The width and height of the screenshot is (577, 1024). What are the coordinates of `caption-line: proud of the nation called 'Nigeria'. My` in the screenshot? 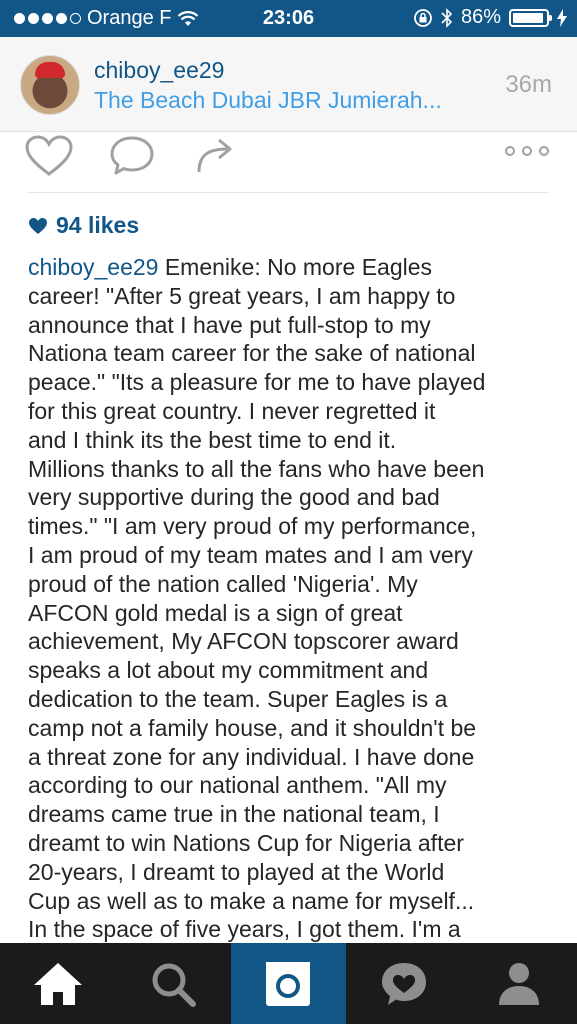 It's located at (223, 583).